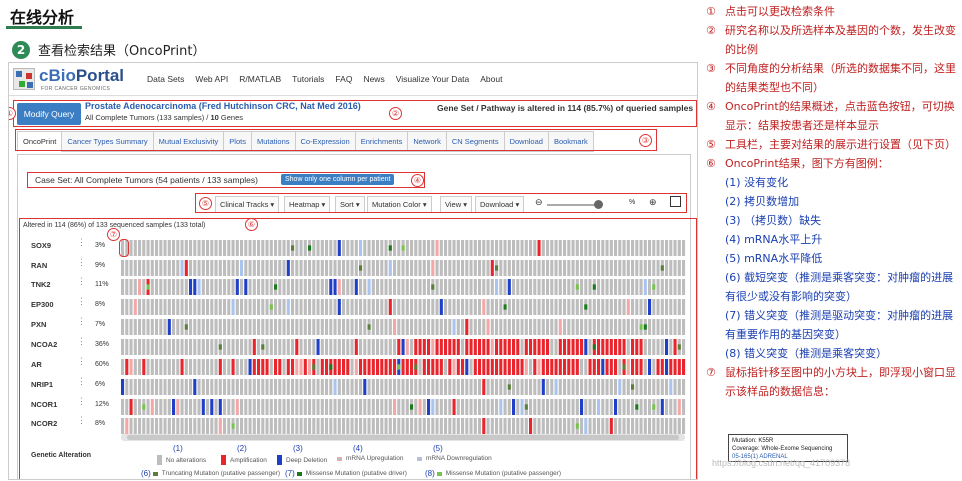 The image size is (962, 481). Describe the element at coordinates (491, 79) in the screenshot. I see `nav-item: About` at that location.